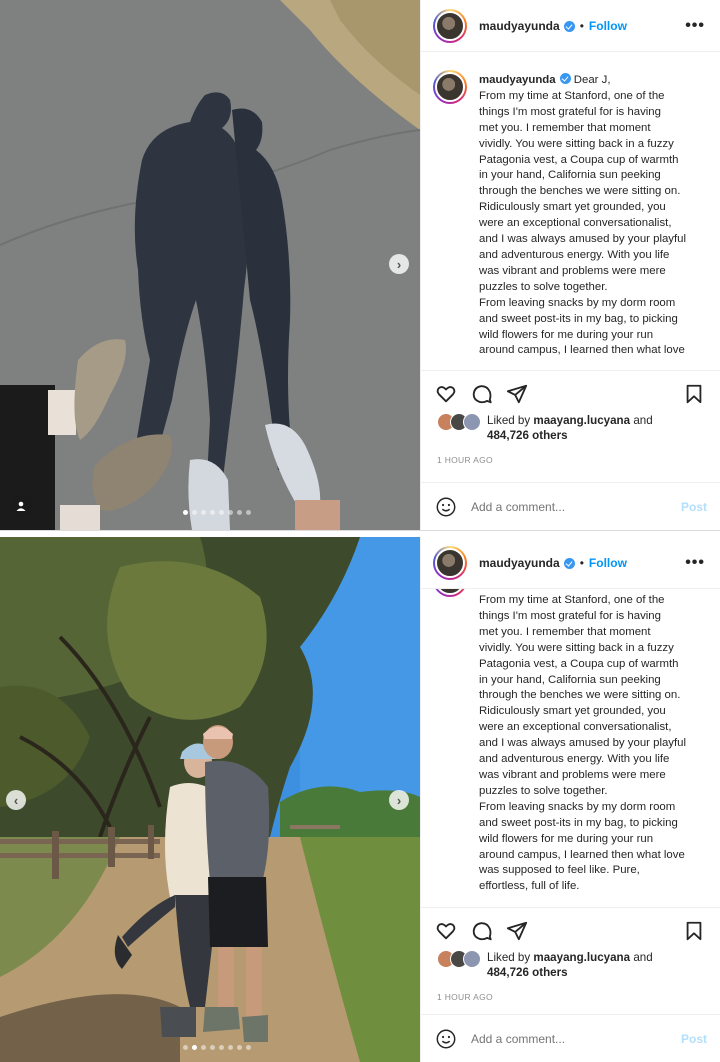 This screenshot has width=720, height=1062. Describe the element at coordinates (517, 80) in the screenshot. I see `caption-username: maudyayunda` at that location.